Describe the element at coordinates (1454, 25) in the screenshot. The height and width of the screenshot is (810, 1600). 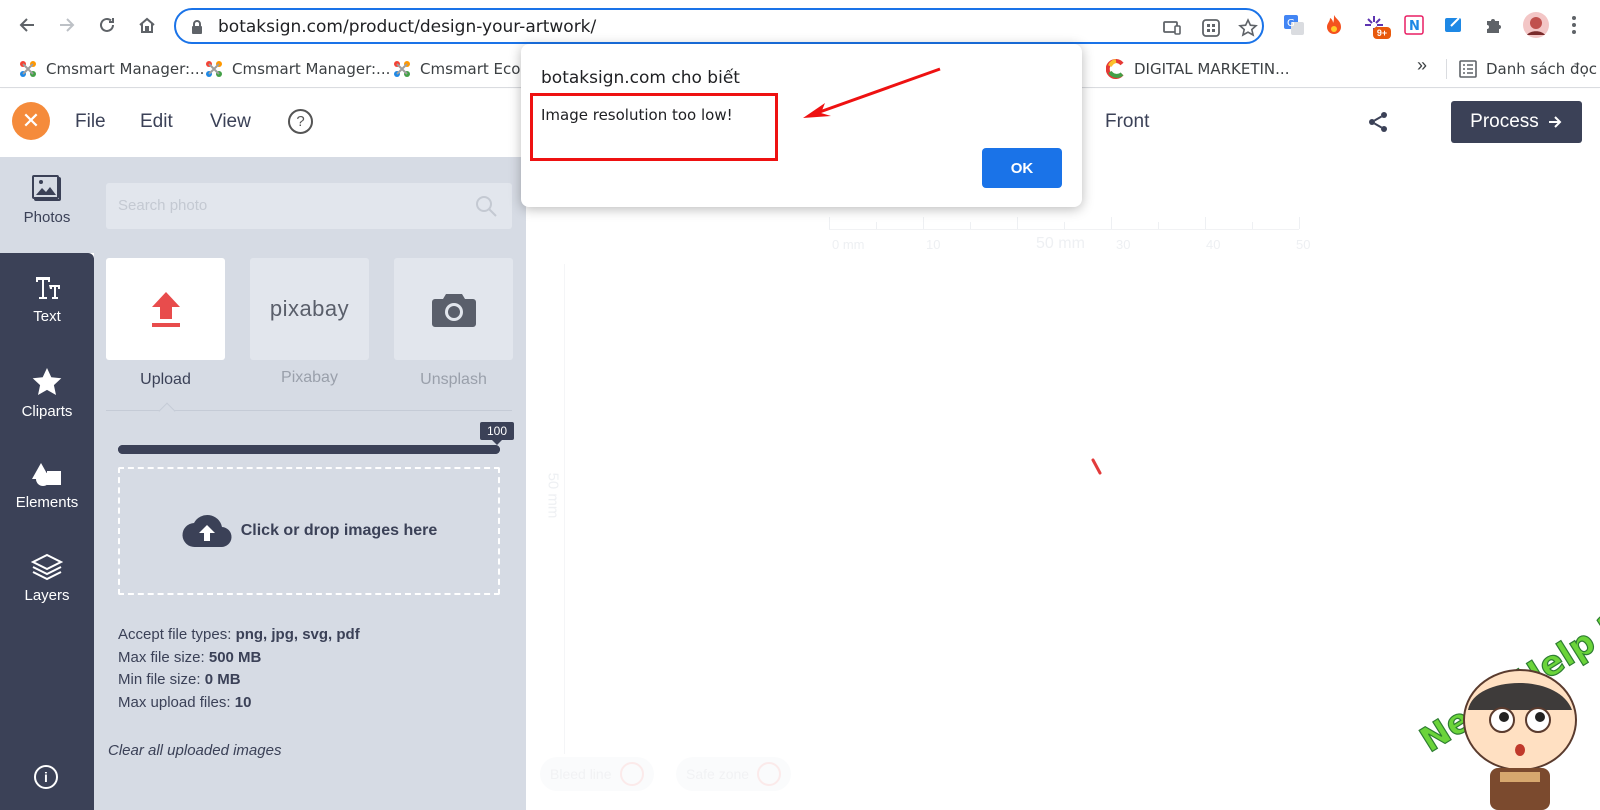
I see `screenshot-extension-icon` at that location.